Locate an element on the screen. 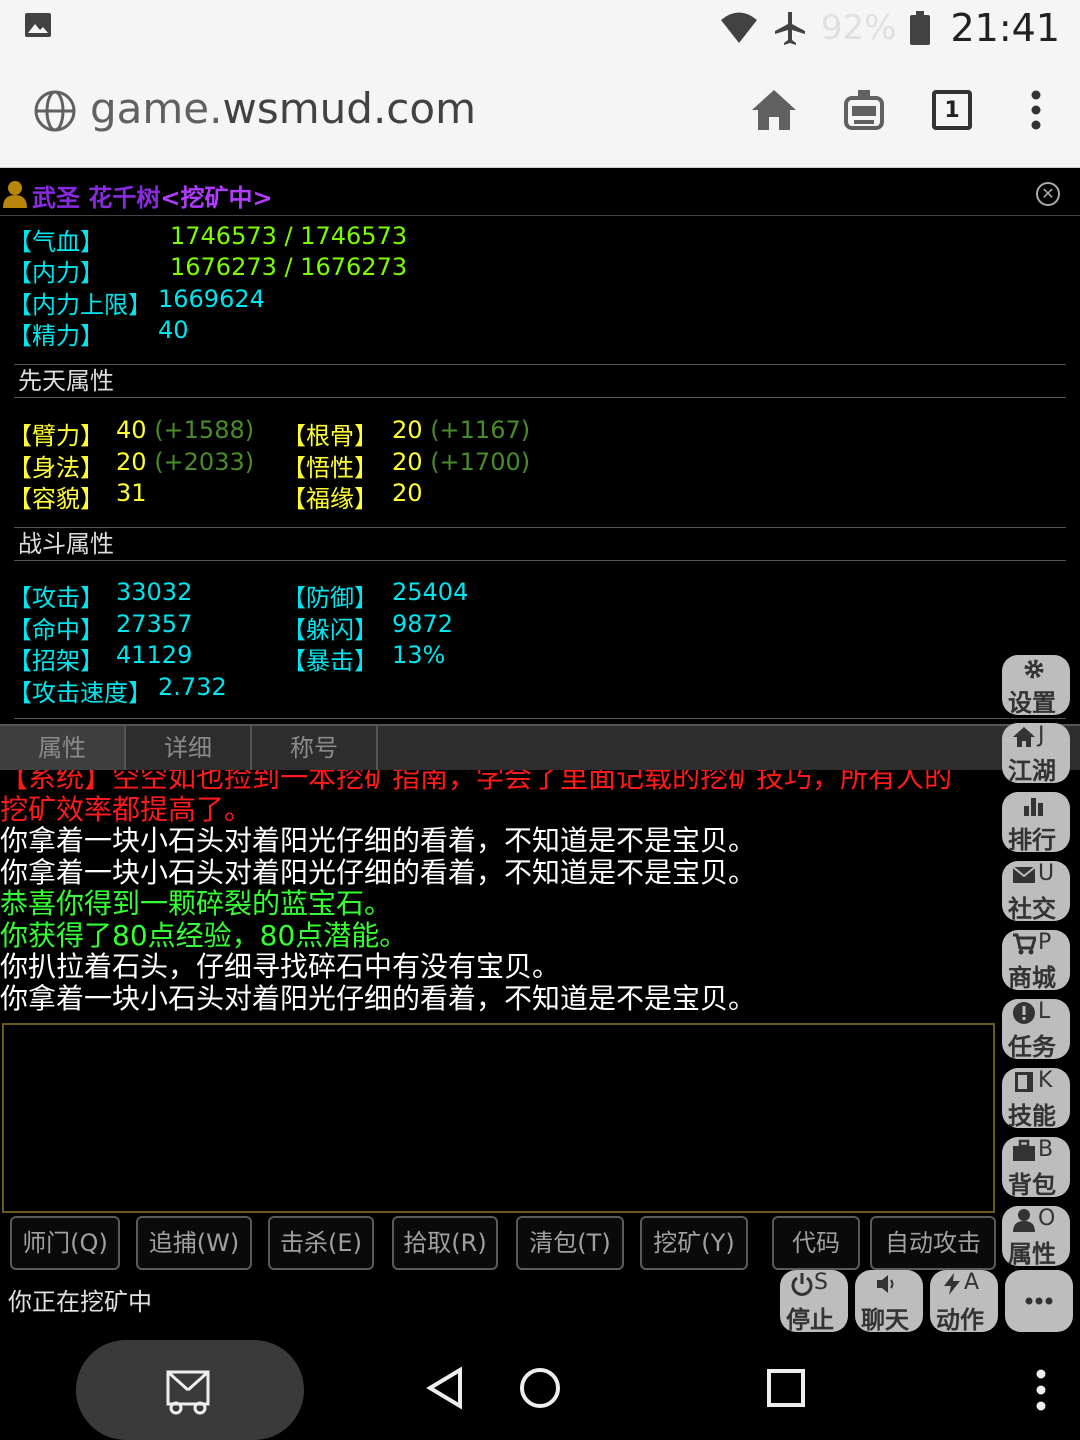 This screenshot has height=1440, width=1080. skills-button: K 技能 is located at coordinates (1036, 1099).